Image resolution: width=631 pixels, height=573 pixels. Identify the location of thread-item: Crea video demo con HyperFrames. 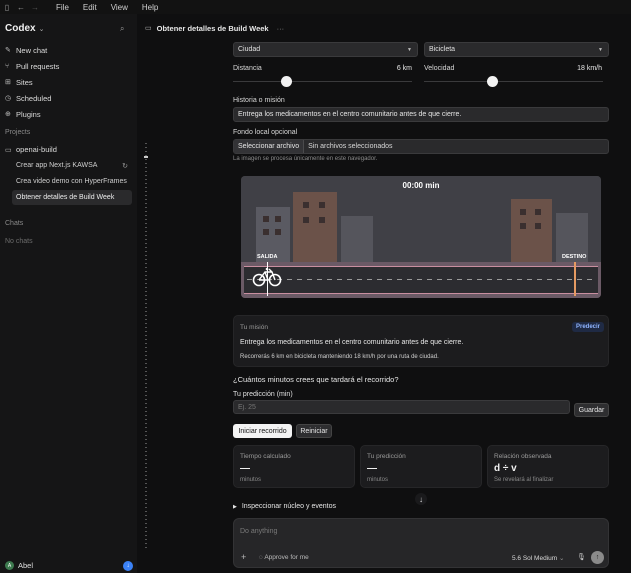
(72, 181).